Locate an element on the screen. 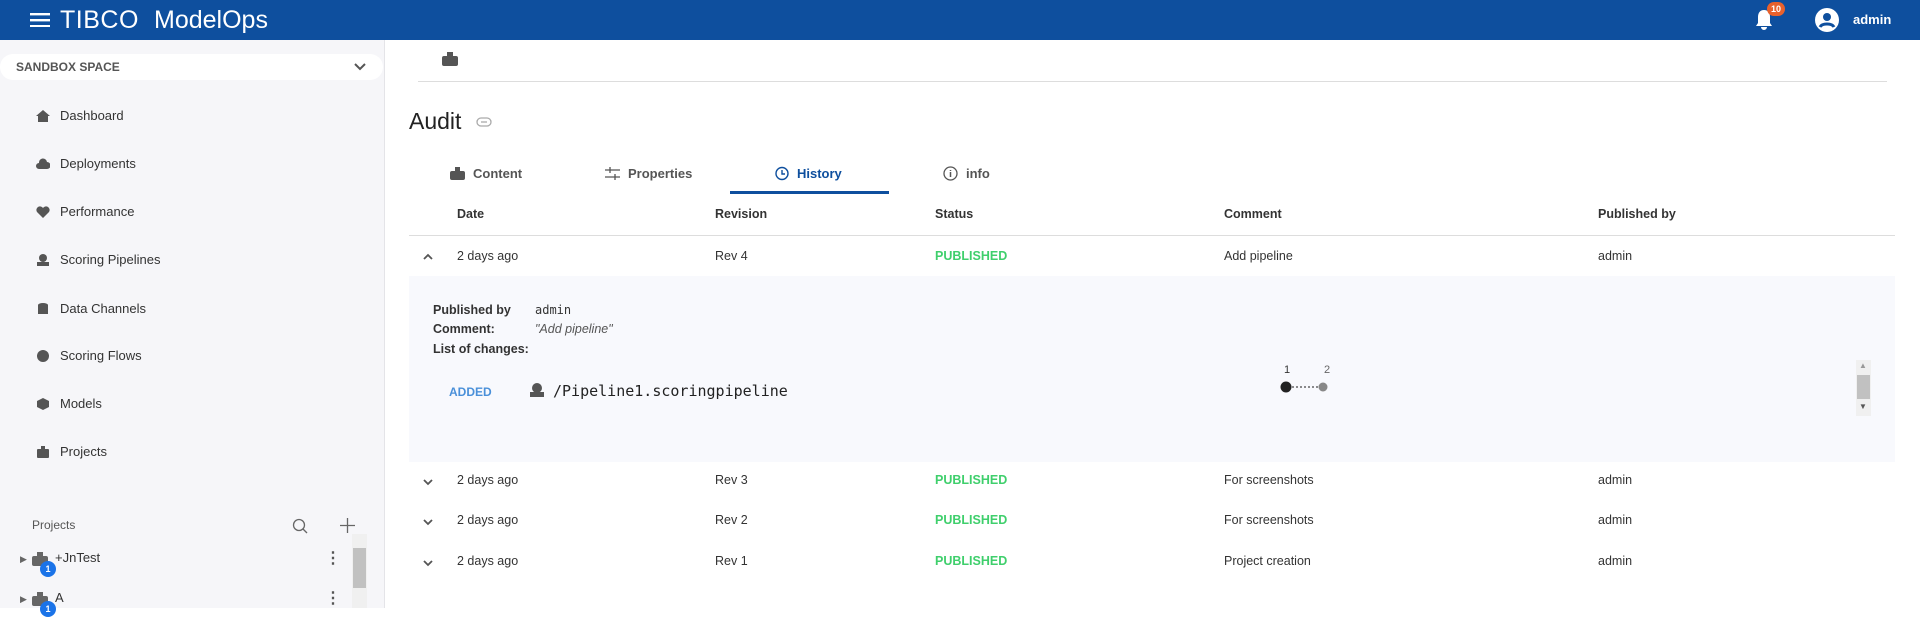 This screenshot has width=1920, height=617. gauge-icon is located at coordinates (43, 355).